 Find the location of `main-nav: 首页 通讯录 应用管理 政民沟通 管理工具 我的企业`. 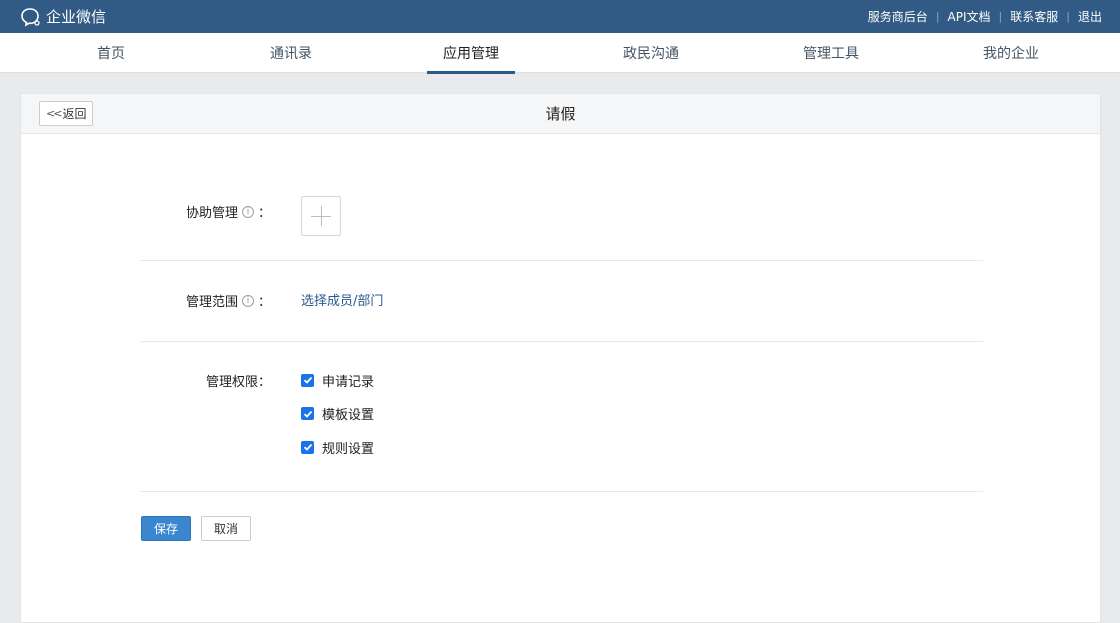

main-nav: 首页 通讯录 应用管理 政民沟通 管理工具 我的企业 is located at coordinates (560, 53).